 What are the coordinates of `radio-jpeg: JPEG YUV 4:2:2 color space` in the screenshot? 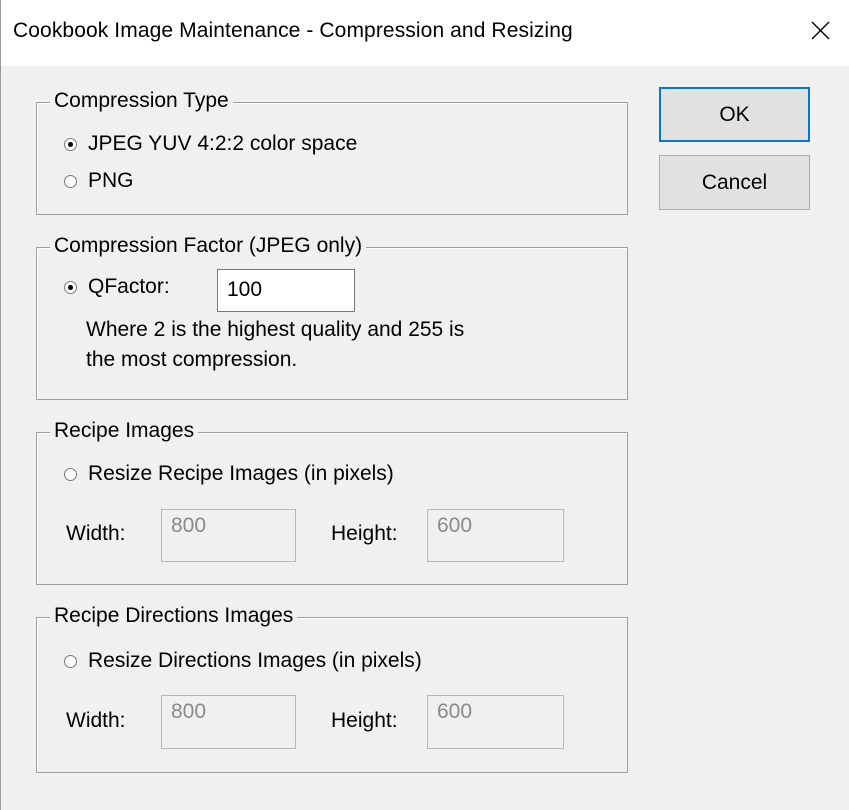 It's located at (210, 144).